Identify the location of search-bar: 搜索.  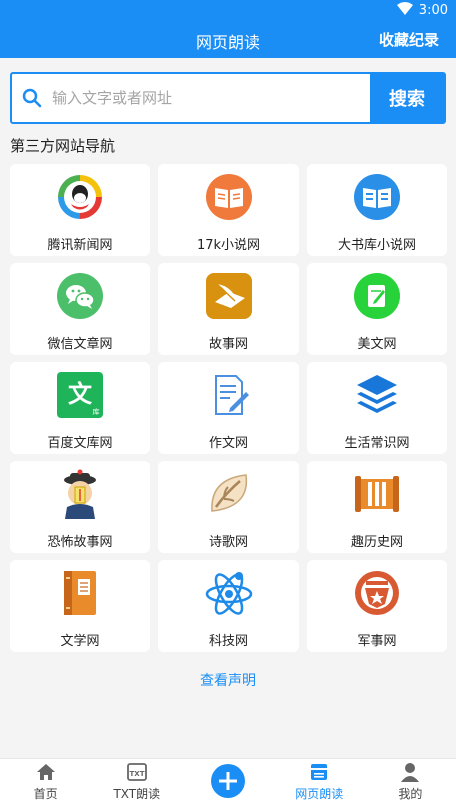
(228, 98).